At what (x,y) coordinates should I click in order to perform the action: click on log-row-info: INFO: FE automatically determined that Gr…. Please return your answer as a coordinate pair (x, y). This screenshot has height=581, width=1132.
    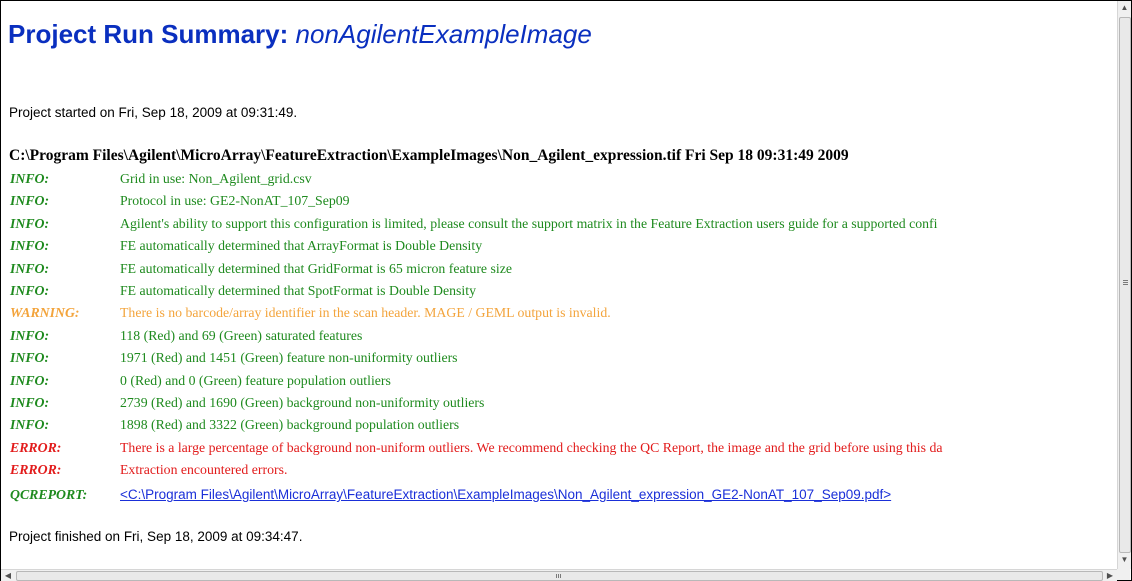
    Looking at the image, I should click on (564, 271).